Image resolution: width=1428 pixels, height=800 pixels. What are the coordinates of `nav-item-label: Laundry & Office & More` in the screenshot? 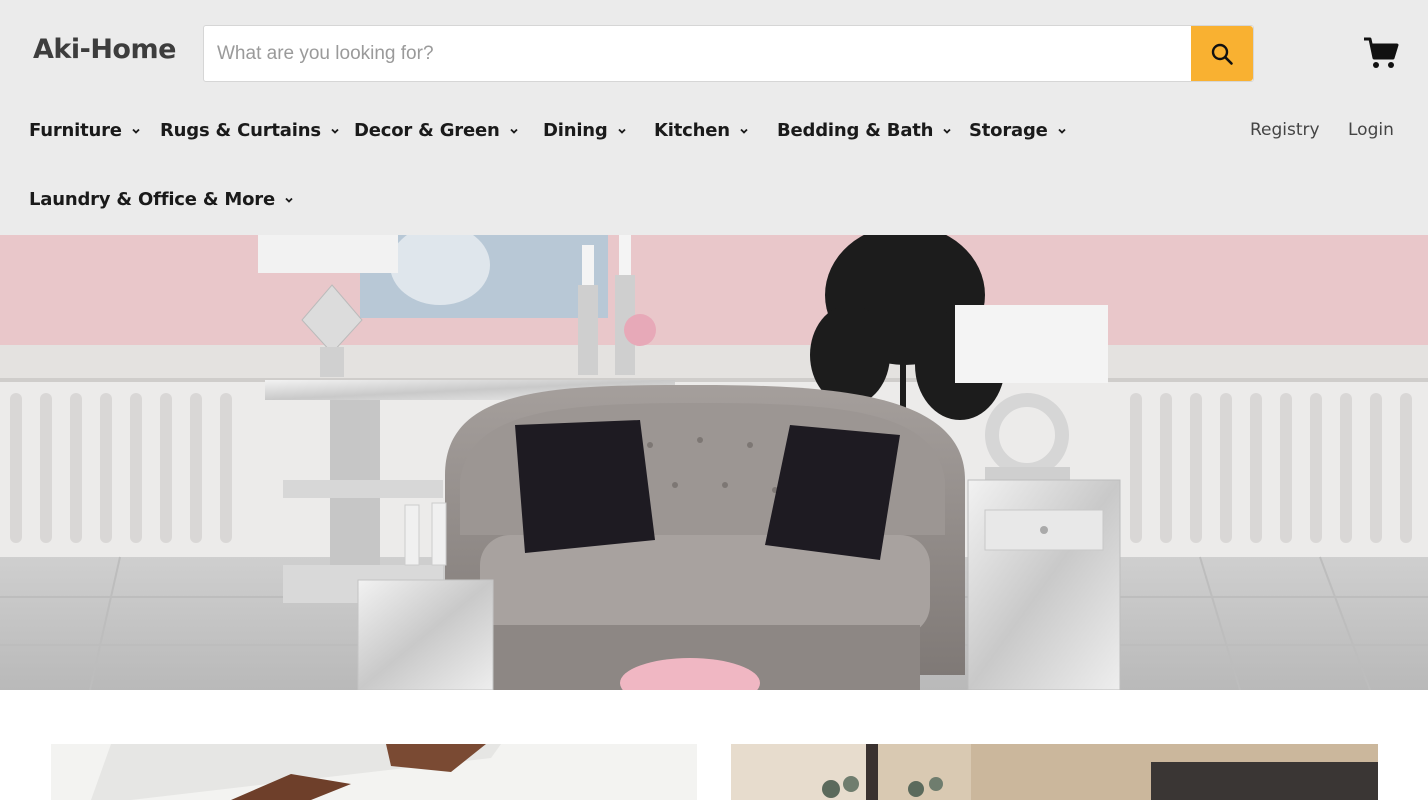 It's located at (152, 199).